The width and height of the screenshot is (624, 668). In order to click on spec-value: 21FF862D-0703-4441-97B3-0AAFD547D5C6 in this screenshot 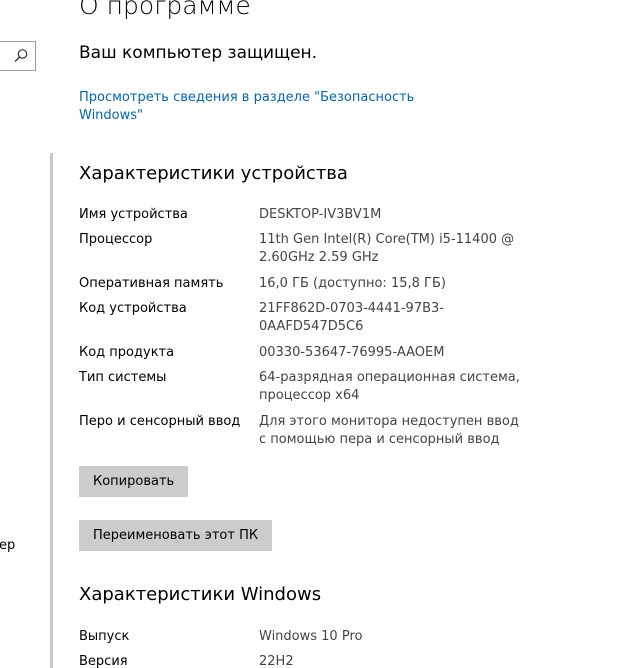, I will do `click(351, 317)`.